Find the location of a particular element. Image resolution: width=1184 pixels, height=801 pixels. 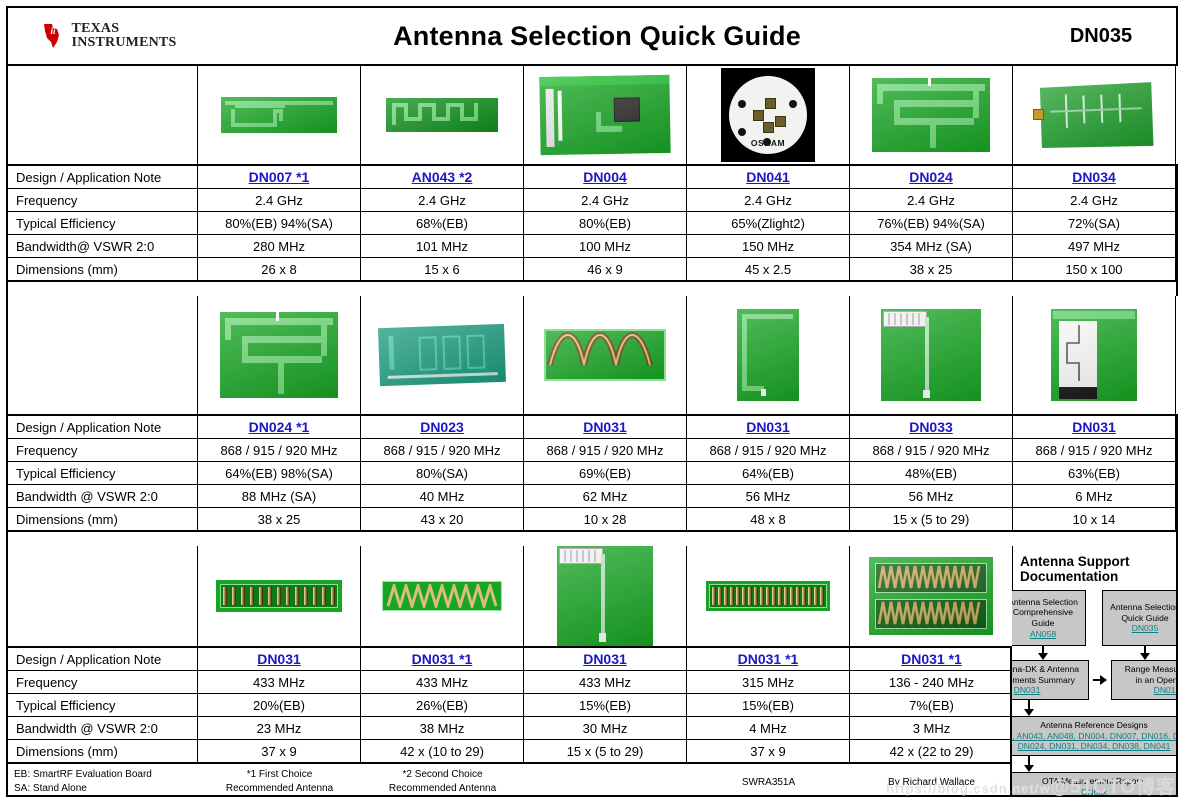

cell-dim-1-3: 45 x 2.5 is located at coordinates (768, 269).